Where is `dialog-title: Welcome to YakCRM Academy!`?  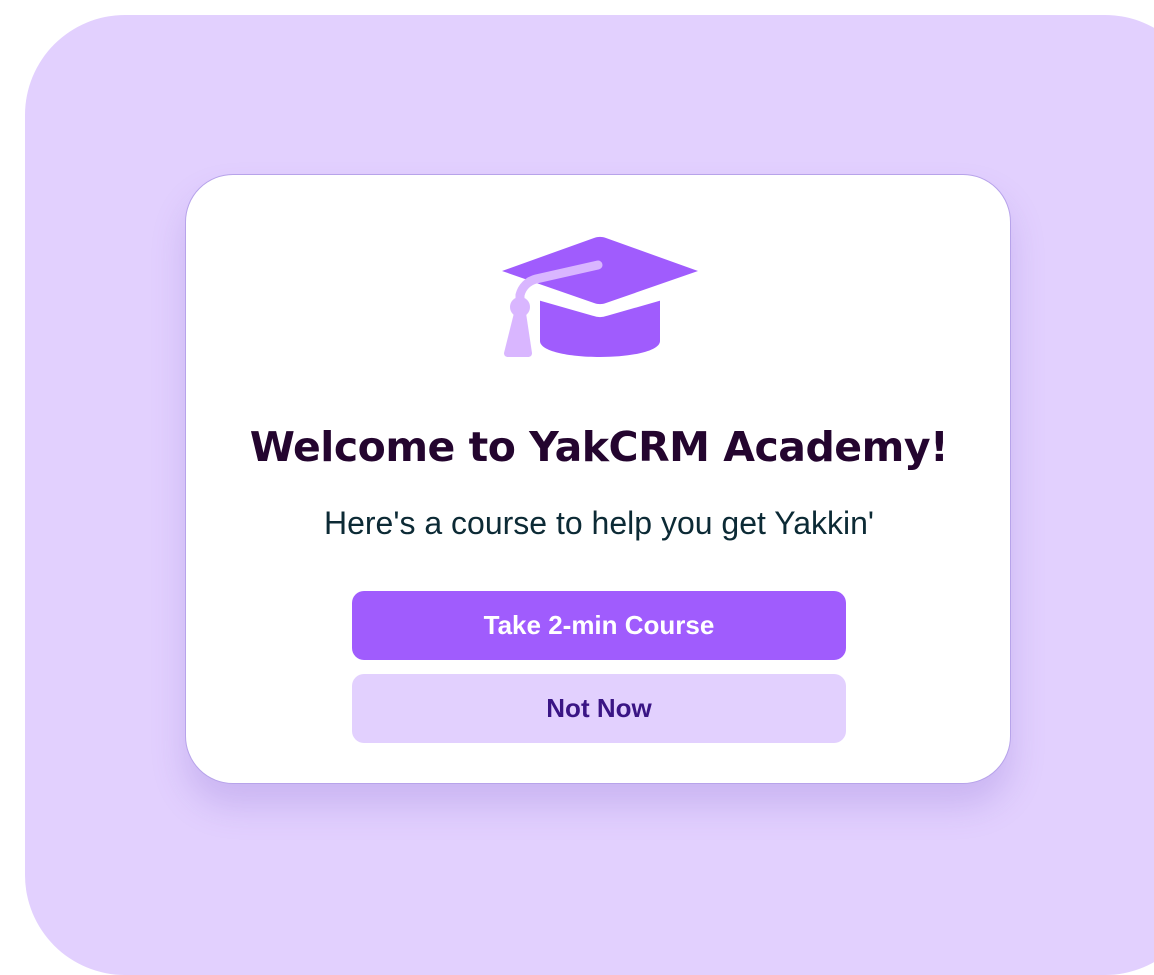
dialog-title: Welcome to YakCRM Academy! is located at coordinates (599, 447).